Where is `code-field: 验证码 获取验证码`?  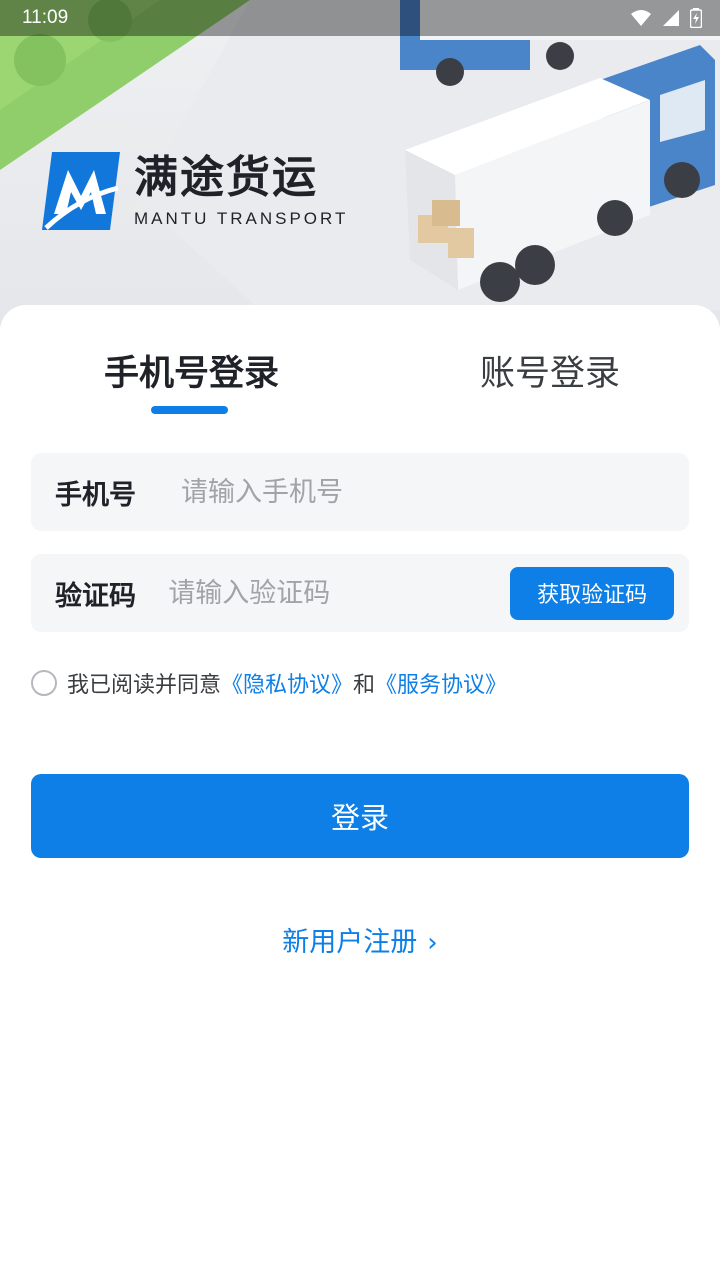
code-field: 验证码 获取验证码 is located at coordinates (360, 593).